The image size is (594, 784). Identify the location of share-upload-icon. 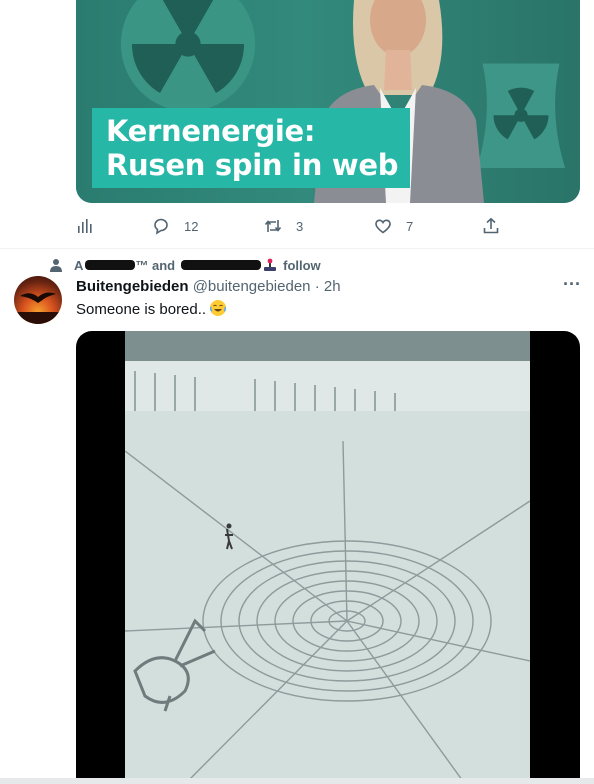
(491, 225).